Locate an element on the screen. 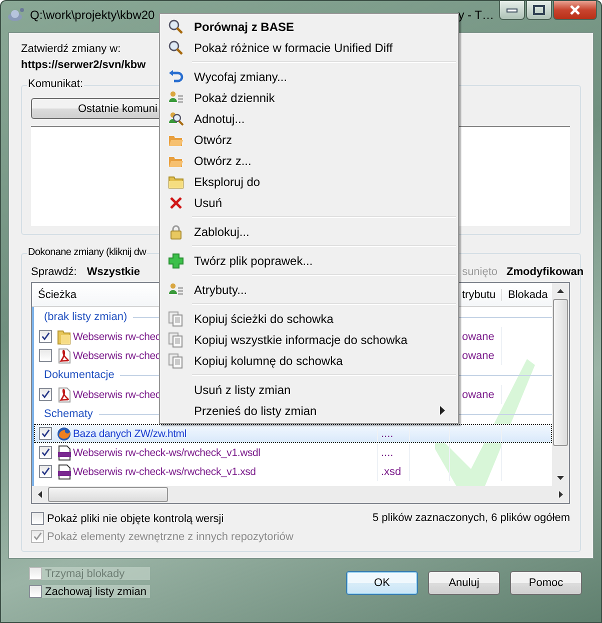  group-header: (brak listy zmian) is located at coordinates (86, 317).